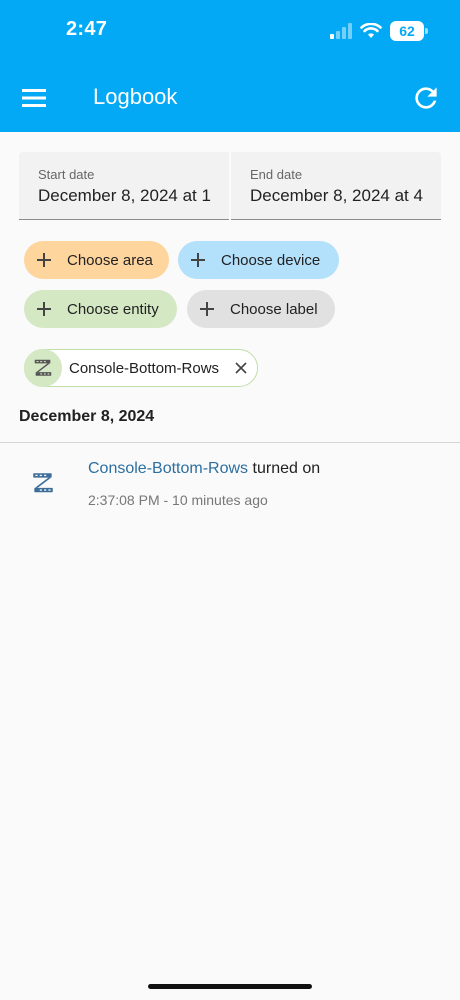 The width and height of the screenshot is (460, 1000). I want to click on start-date-label: Start date, so click(66, 174).